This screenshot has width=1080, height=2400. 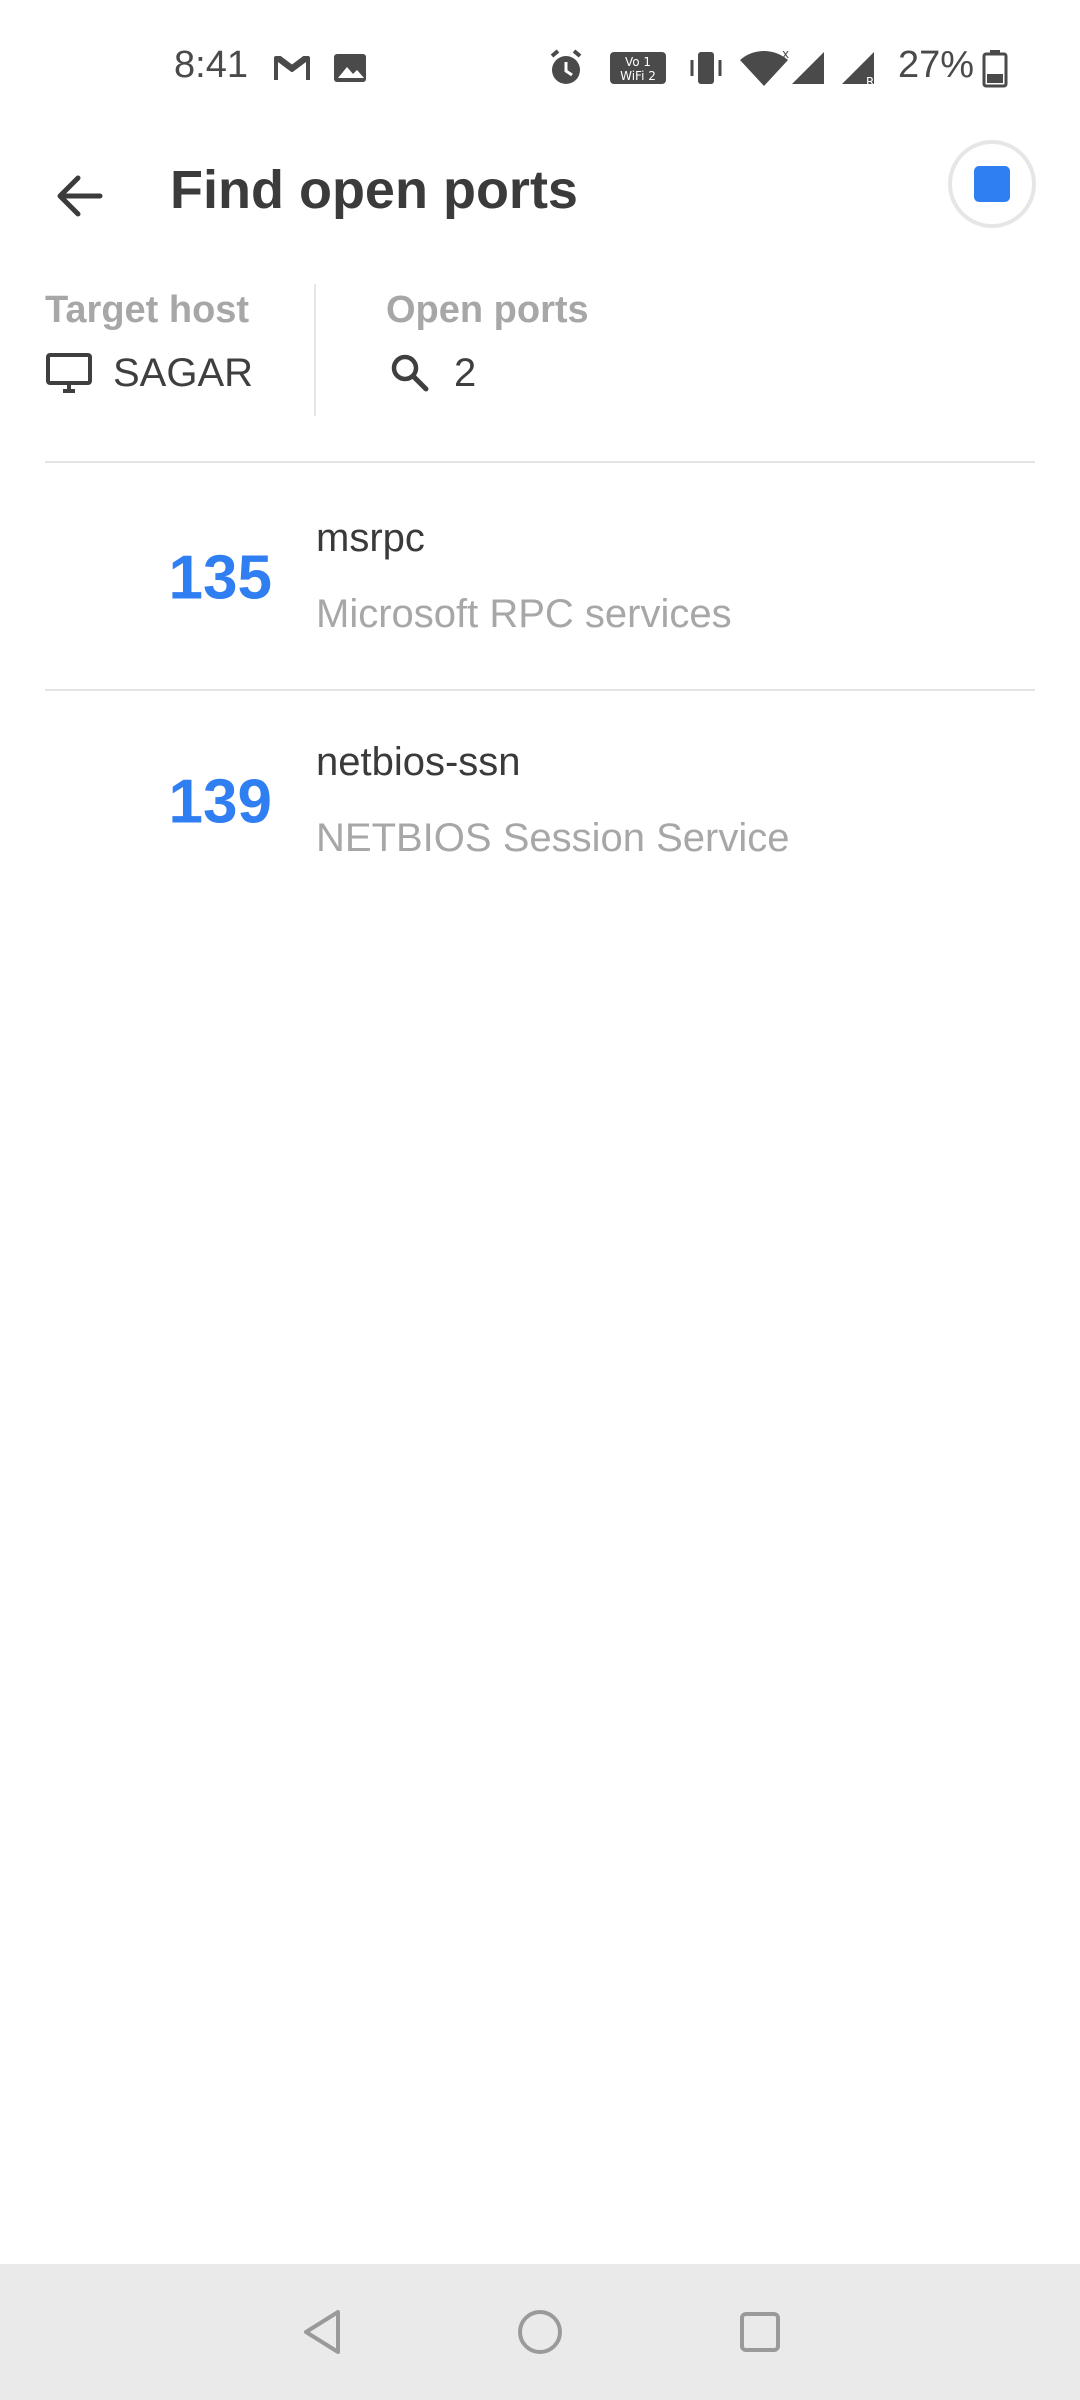 I want to click on system-nav-bar, so click(x=540, y=2332).